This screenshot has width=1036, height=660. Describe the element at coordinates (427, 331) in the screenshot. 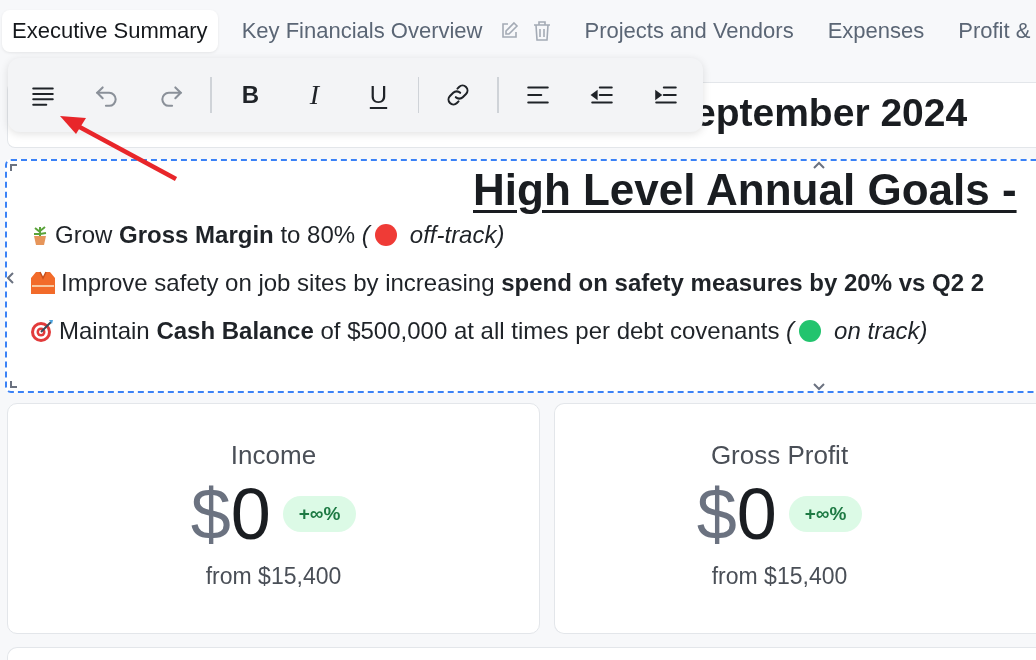

I see `goal-text: Maintain Cash Balance of $500,000 at all times per debt covenants (` at that location.